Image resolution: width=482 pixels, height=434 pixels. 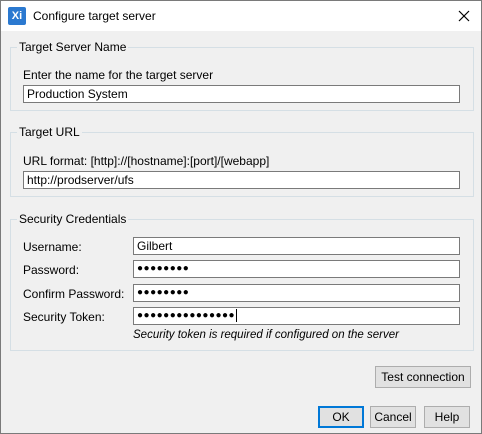 I want to click on security-token-input: ●●●●●●●●●●●●●●●, so click(x=296, y=316).